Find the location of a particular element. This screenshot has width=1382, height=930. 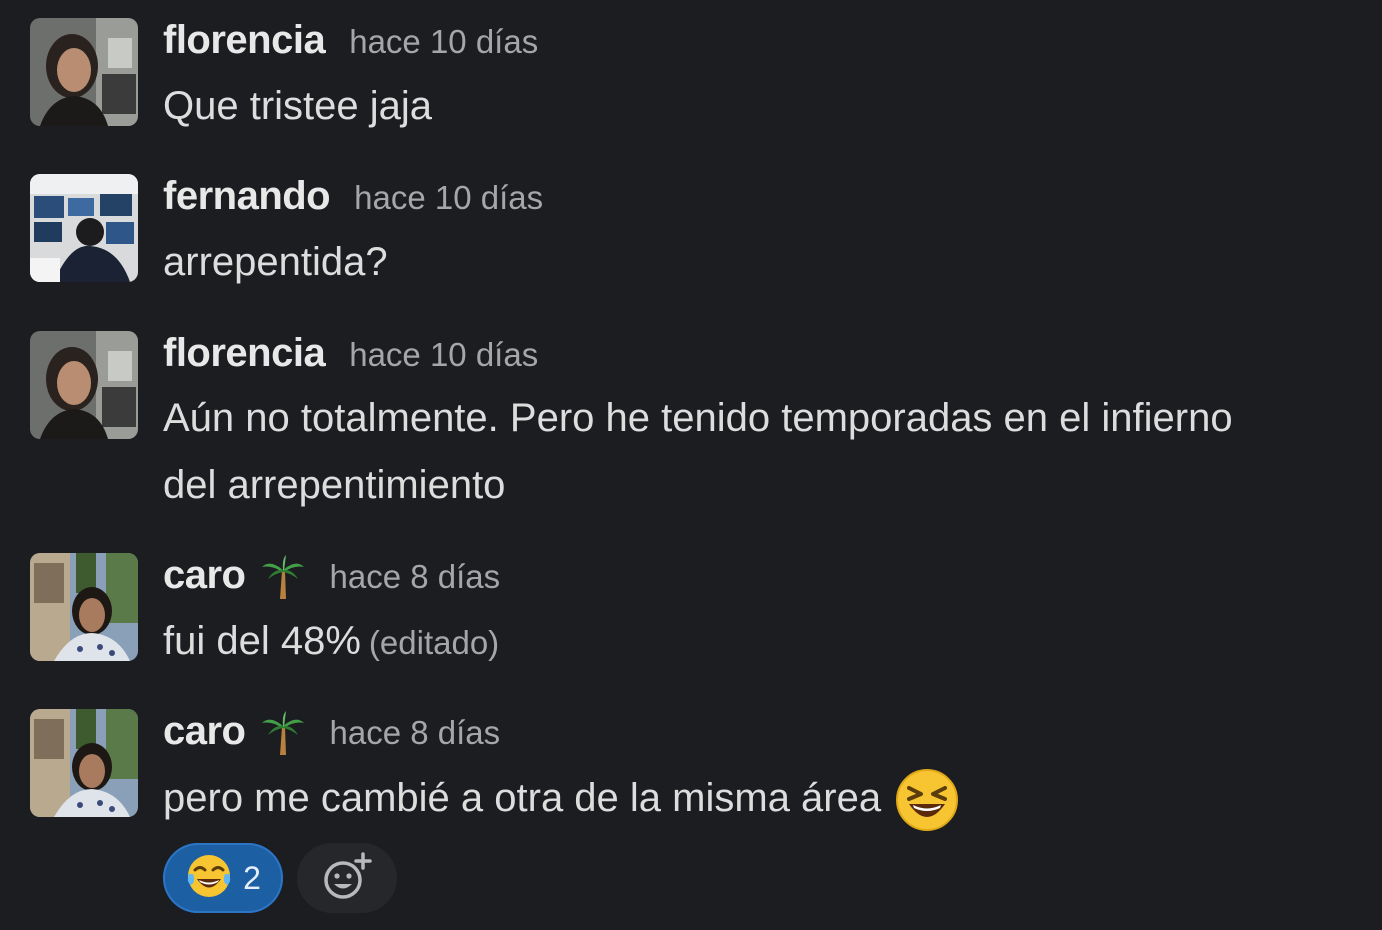

add-reaction-icon is located at coordinates (347, 878).